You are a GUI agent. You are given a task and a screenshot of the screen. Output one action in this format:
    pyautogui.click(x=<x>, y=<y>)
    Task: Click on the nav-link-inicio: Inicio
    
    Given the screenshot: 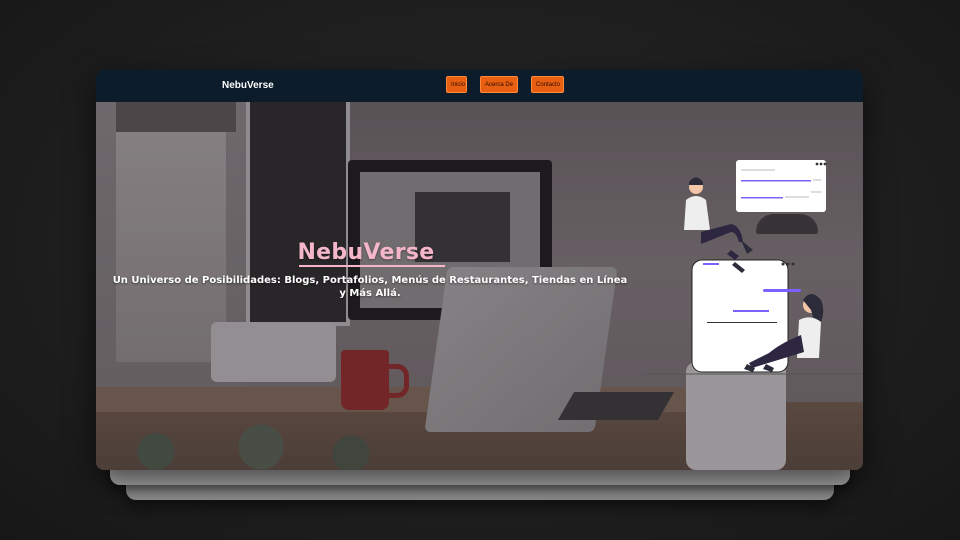 What is the action you would take?
    pyautogui.click(x=456, y=84)
    